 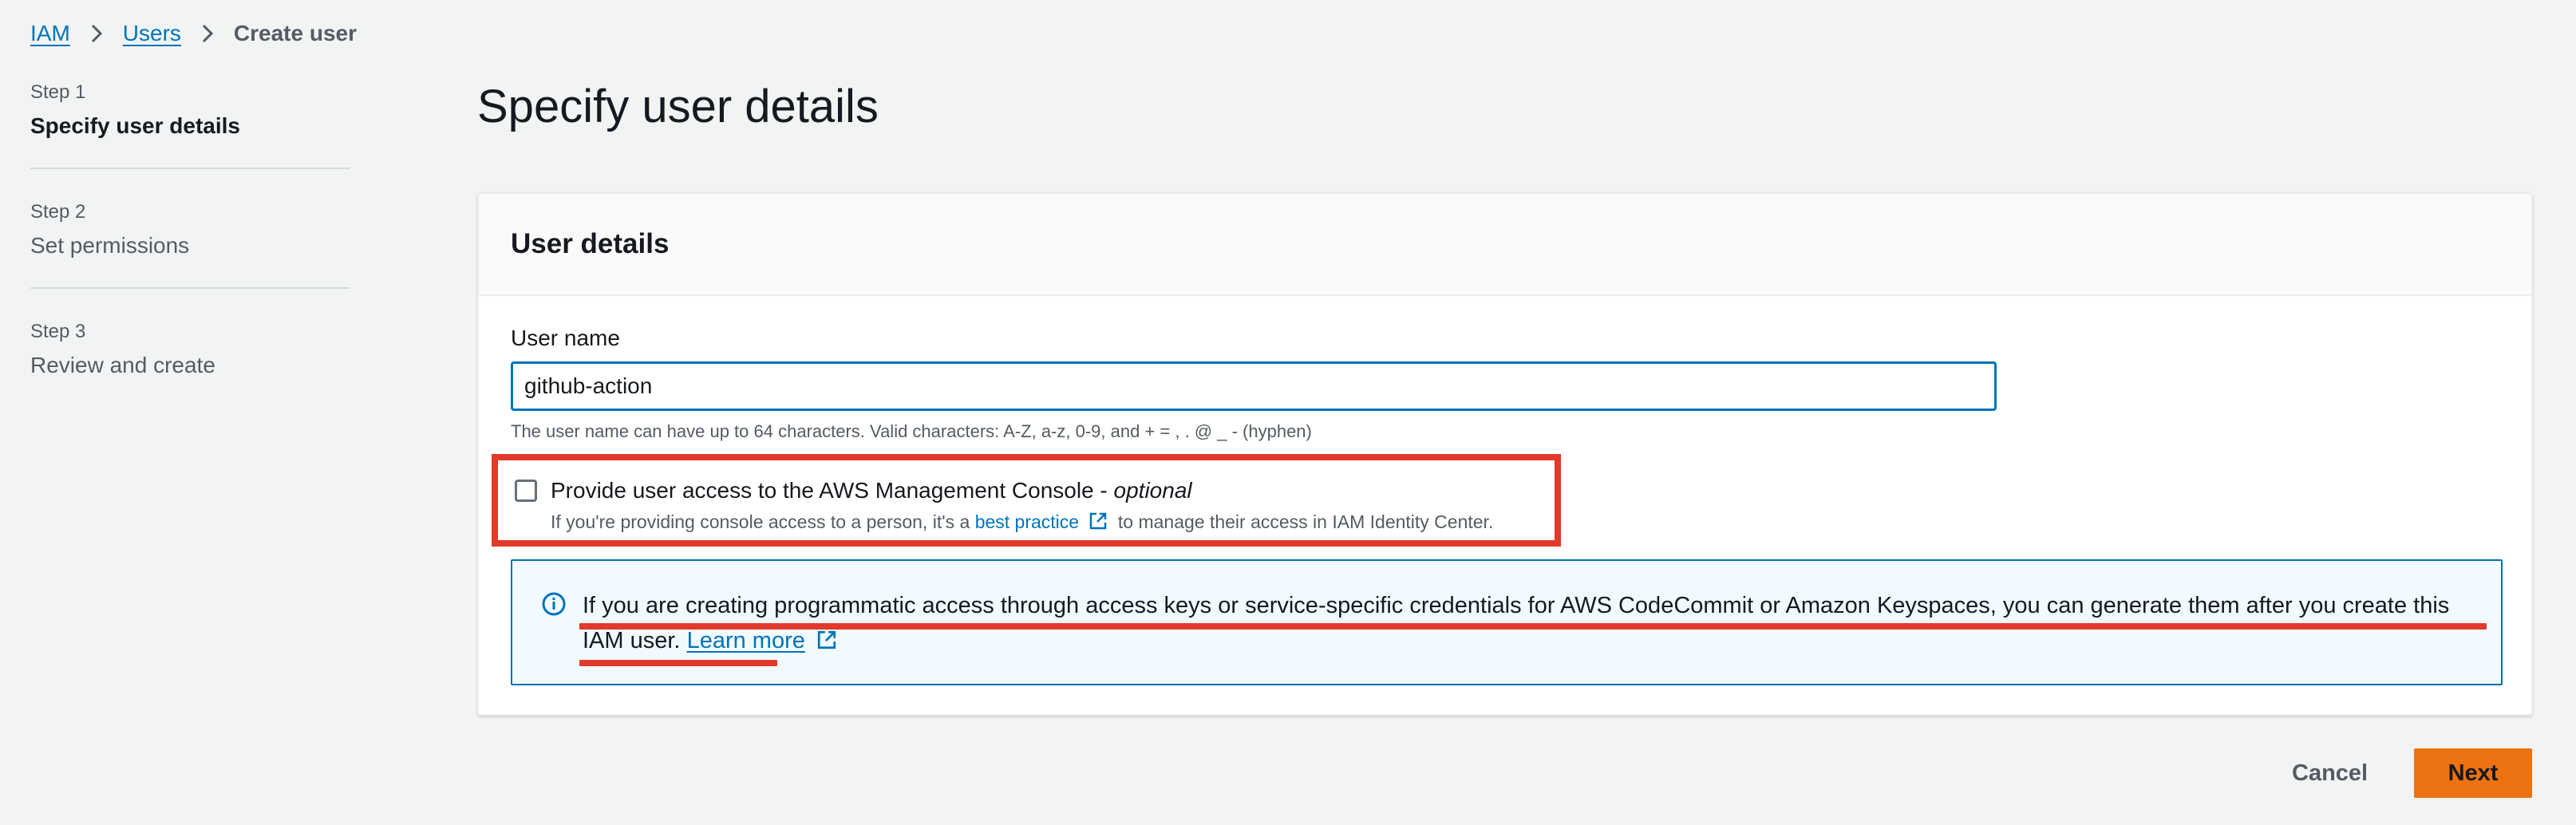 I want to click on console-access-checkbox, so click(x=526, y=491).